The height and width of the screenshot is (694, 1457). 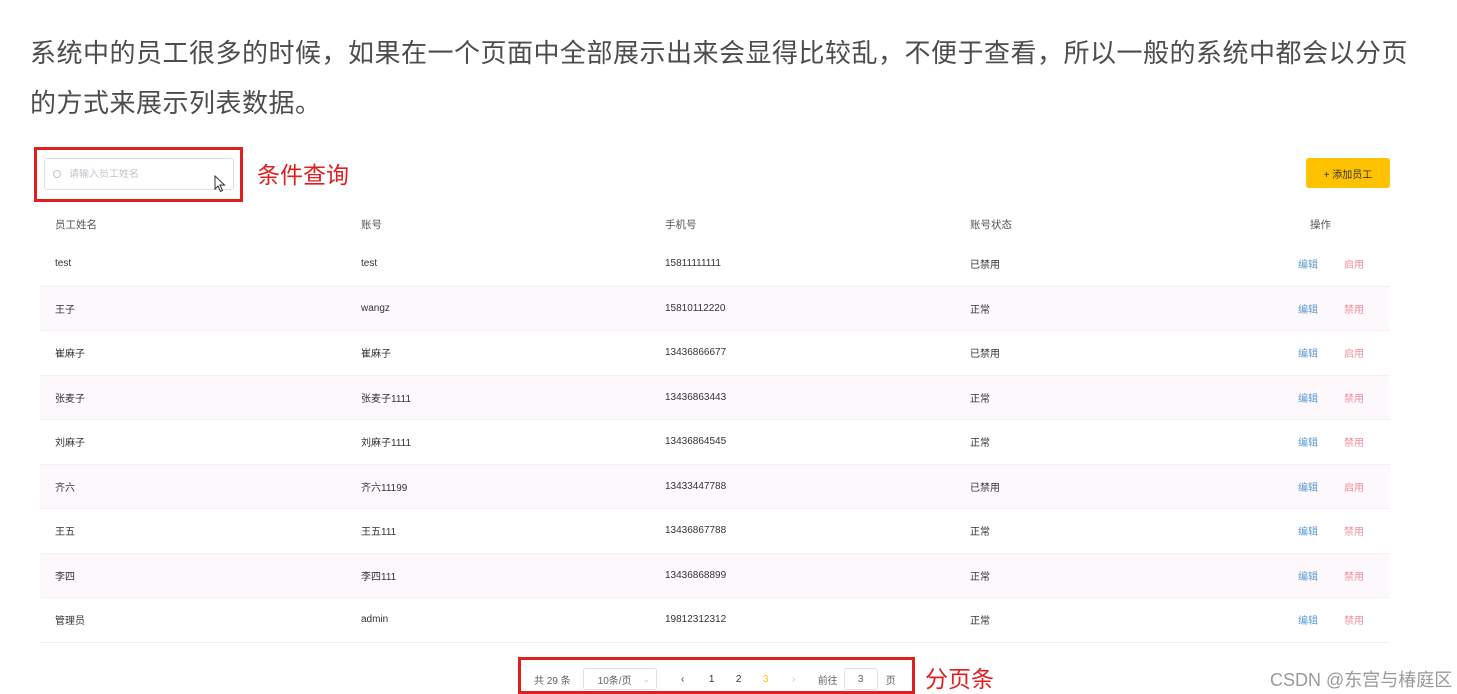 What do you see at coordinates (1361, 680) in the screenshot?
I see `watermark: CSDN @东宫与椿庭区` at bounding box center [1361, 680].